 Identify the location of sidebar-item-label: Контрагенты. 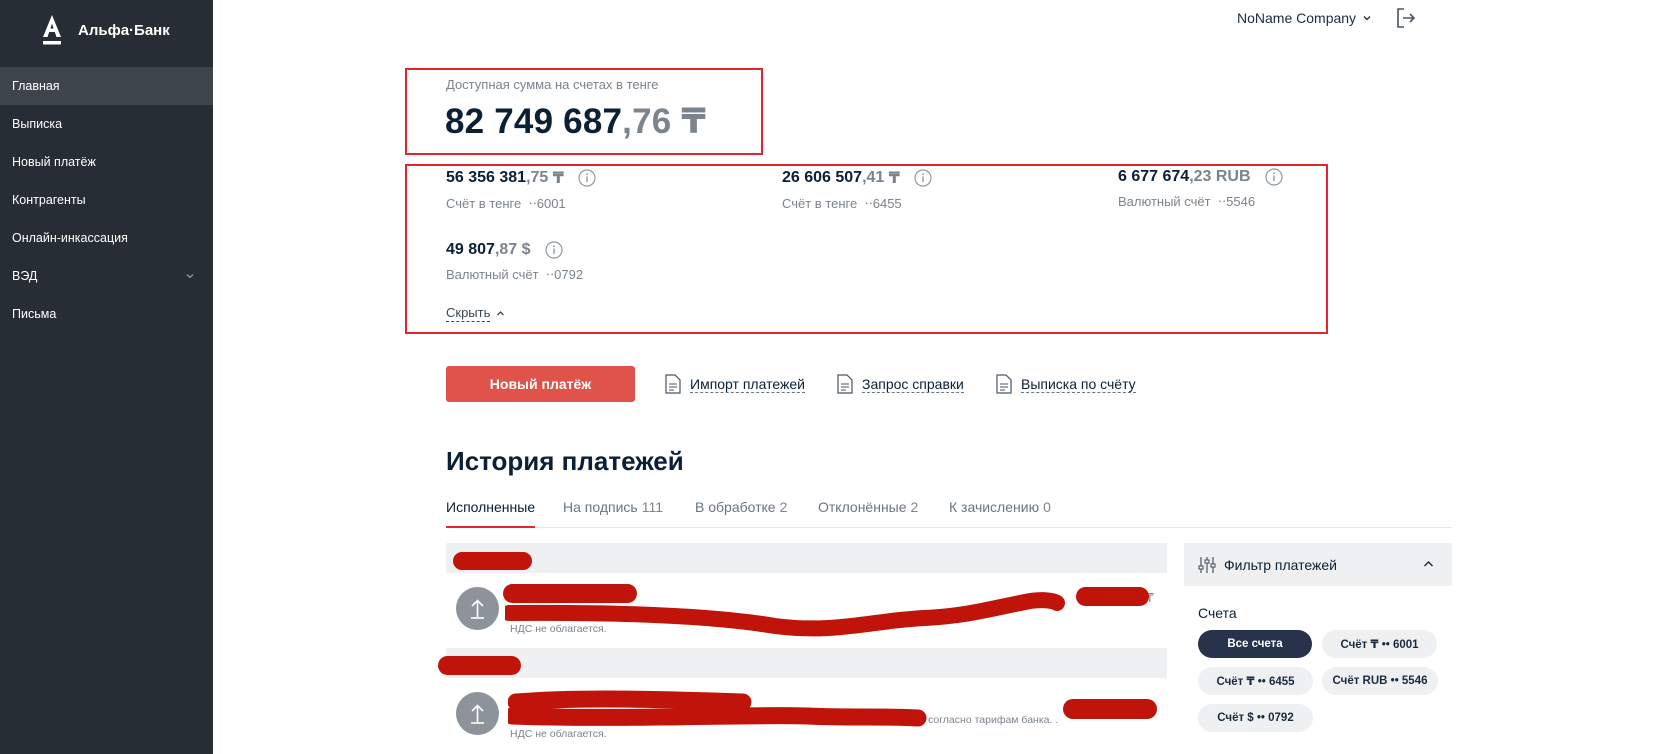
(49, 200).